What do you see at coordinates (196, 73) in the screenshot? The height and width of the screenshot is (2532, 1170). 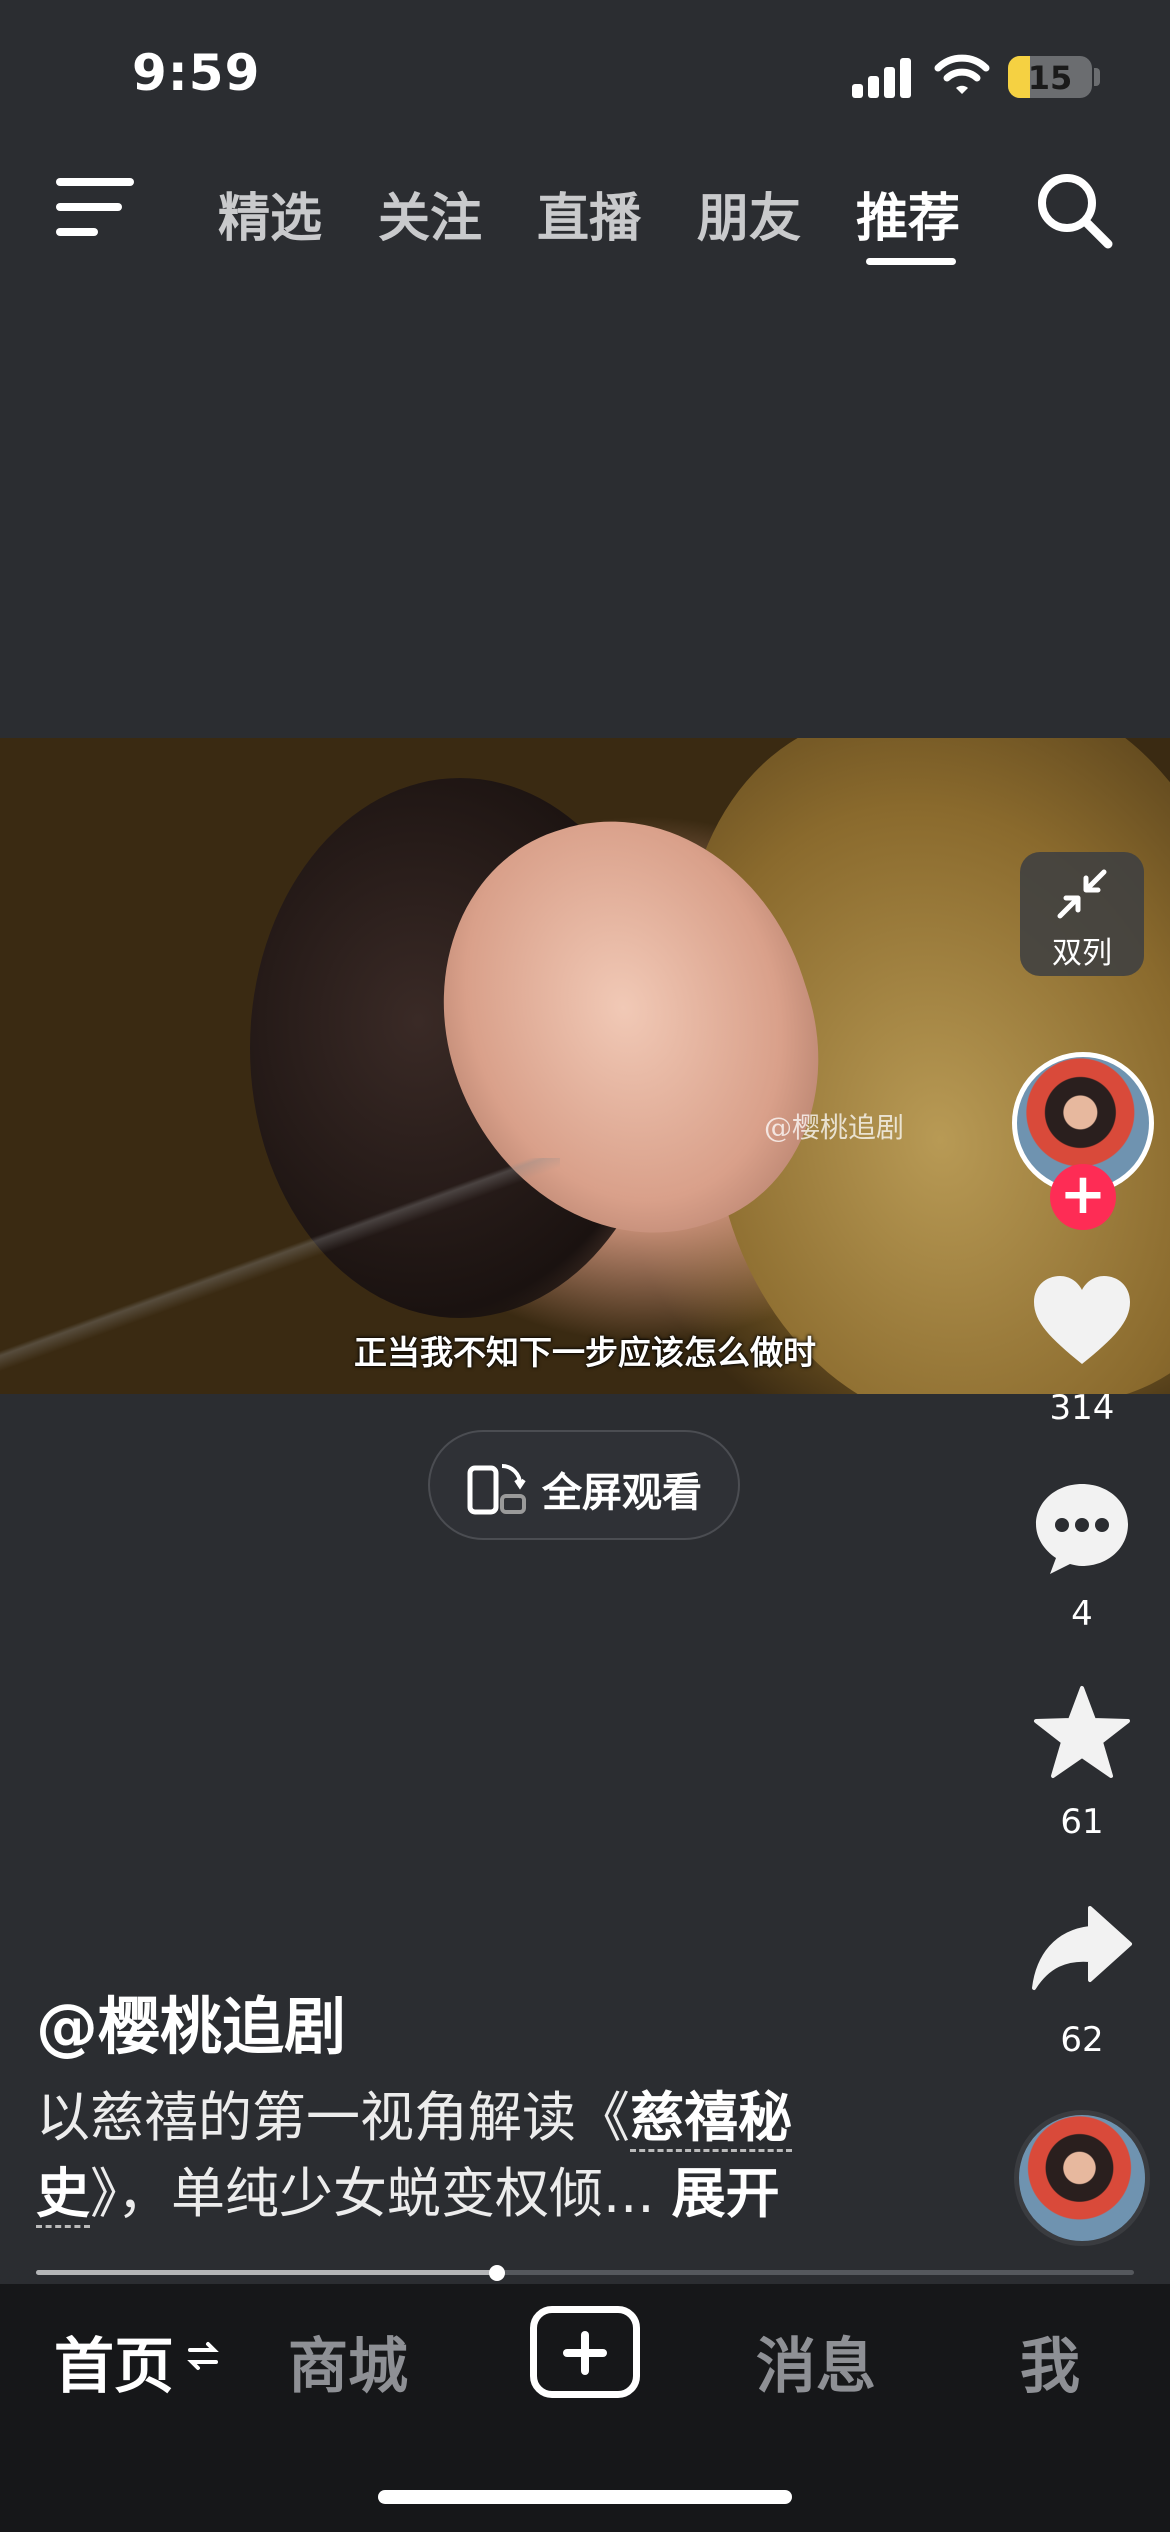 I see `status-time: 9:59` at bounding box center [196, 73].